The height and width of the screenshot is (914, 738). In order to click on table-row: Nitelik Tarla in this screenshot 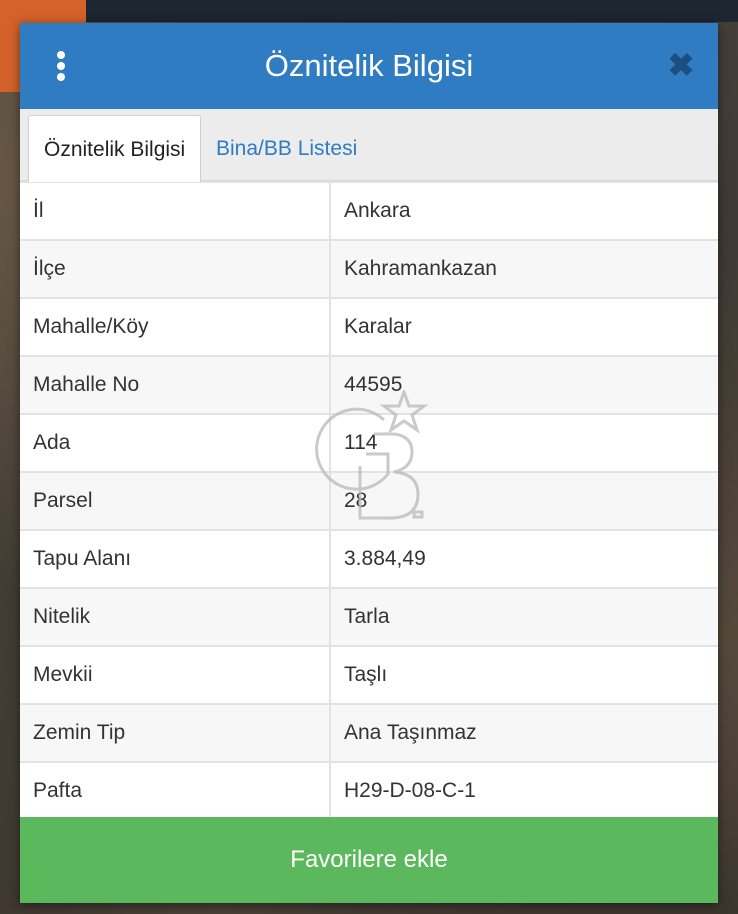, I will do `click(369, 617)`.